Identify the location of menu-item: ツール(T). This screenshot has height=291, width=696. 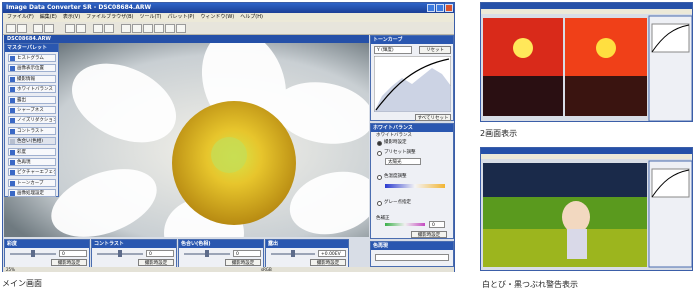
(151, 17).